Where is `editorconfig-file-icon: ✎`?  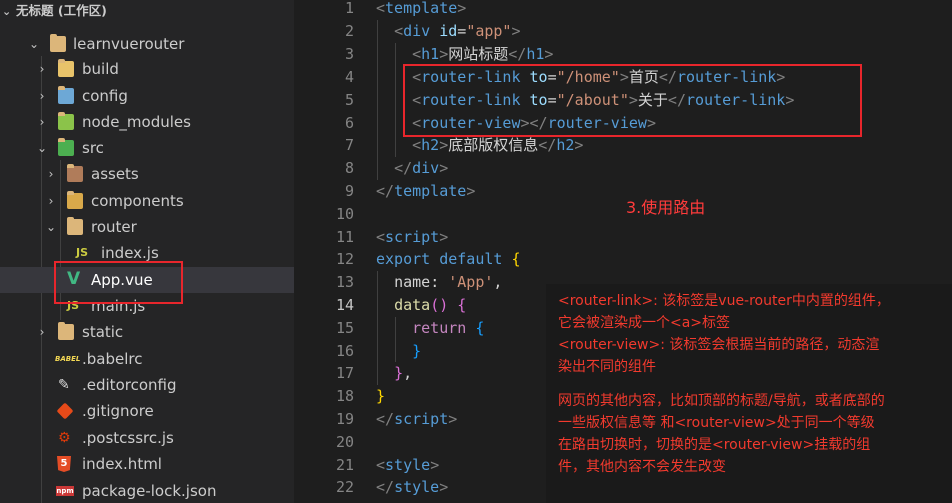
editorconfig-file-icon: ✎ is located at coordinates (64, 385).